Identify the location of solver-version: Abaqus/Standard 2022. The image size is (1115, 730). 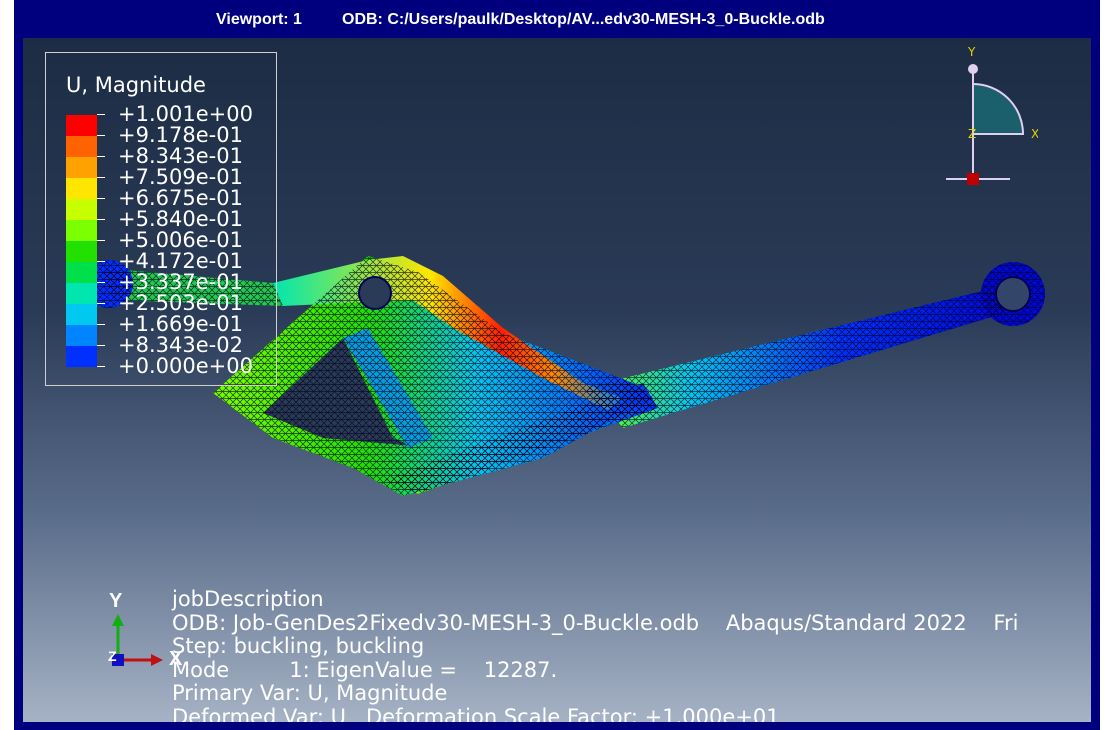
(846, 622).